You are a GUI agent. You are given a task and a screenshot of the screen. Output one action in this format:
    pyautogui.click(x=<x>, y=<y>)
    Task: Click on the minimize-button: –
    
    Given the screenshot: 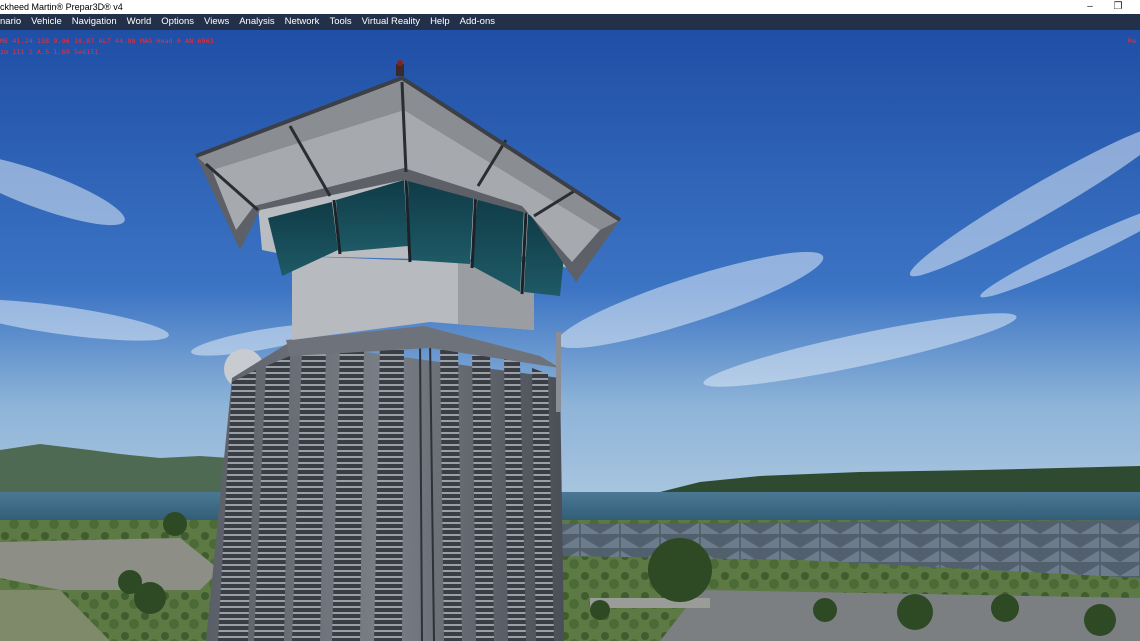 What is the action you would take?
    pyautogui.click(x=1090, y=7)
    